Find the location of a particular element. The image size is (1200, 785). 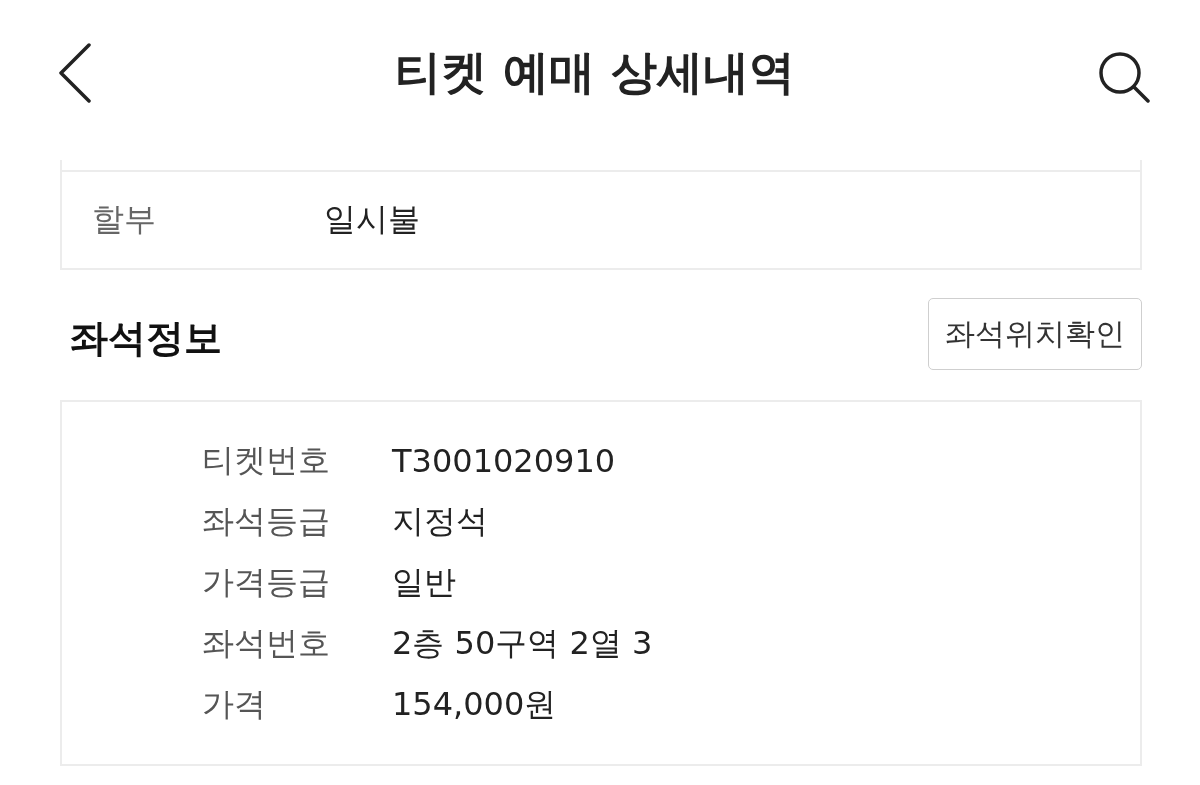

row-value: 일시불 is located at coordinates (372, 219).